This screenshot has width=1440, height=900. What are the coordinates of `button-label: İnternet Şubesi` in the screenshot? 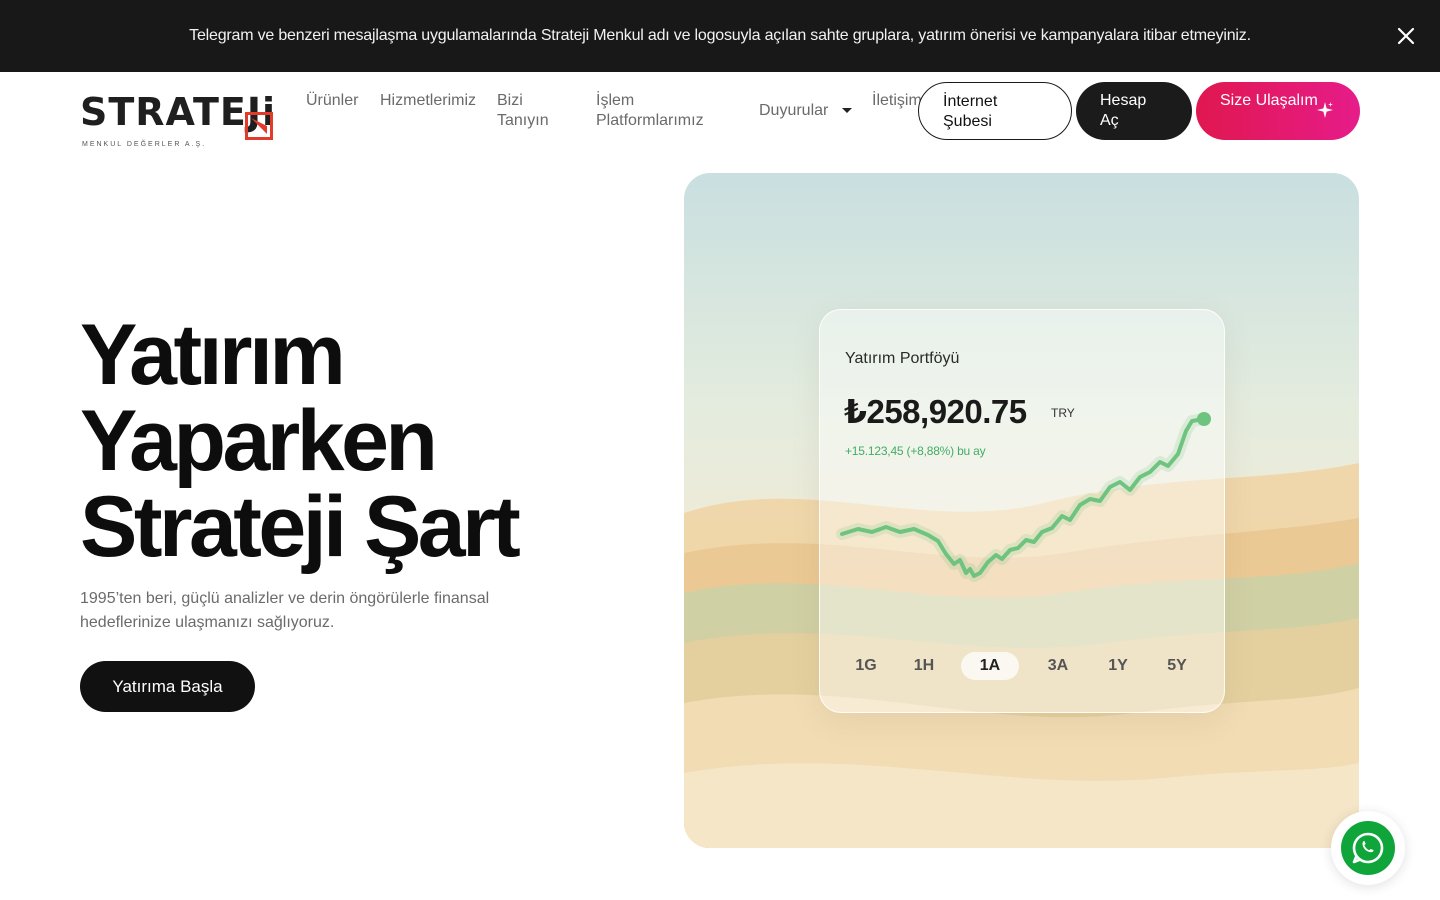 It's located at (970, 111).